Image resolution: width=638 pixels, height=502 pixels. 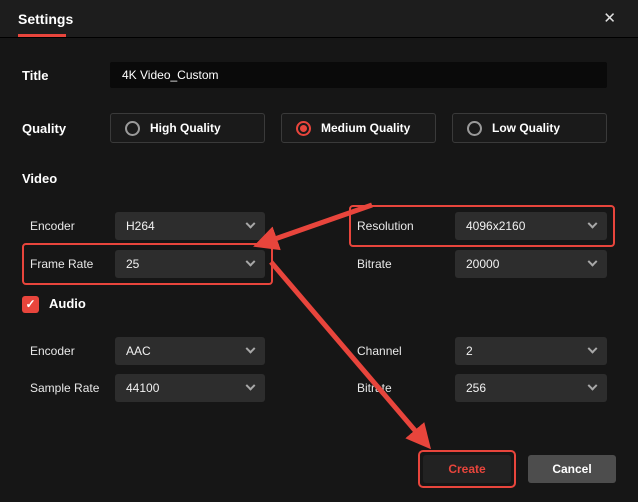 What do you see at coordinates (572, 469) in the screenshot?
I see `cancel-button: Cancel` at bounding box center [572, 469].